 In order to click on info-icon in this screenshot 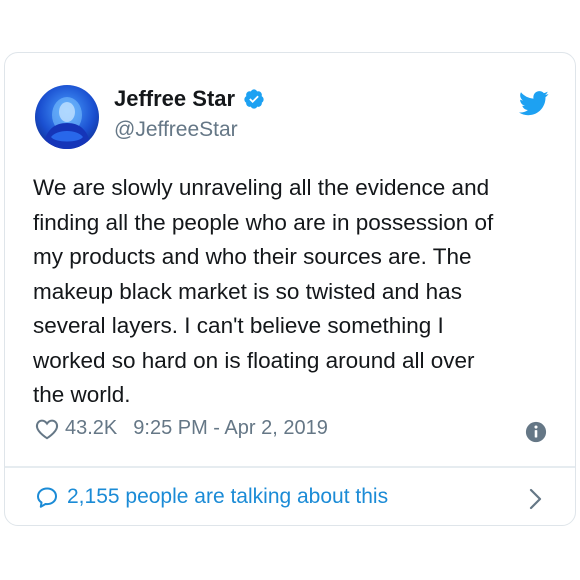, I will do `click(536, 432)`.